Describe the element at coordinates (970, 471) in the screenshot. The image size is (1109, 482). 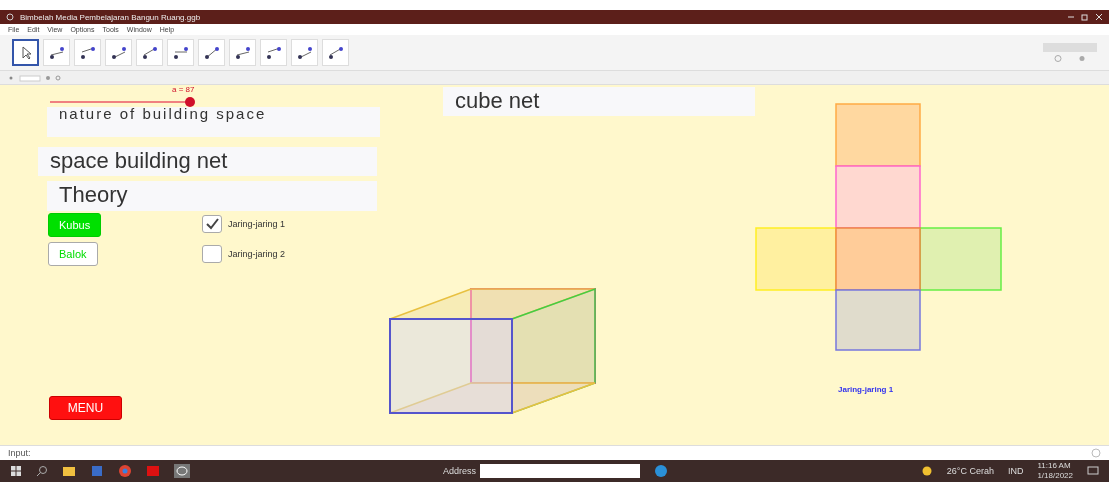
I see `weather-text: 26°C Cerah` at that location.